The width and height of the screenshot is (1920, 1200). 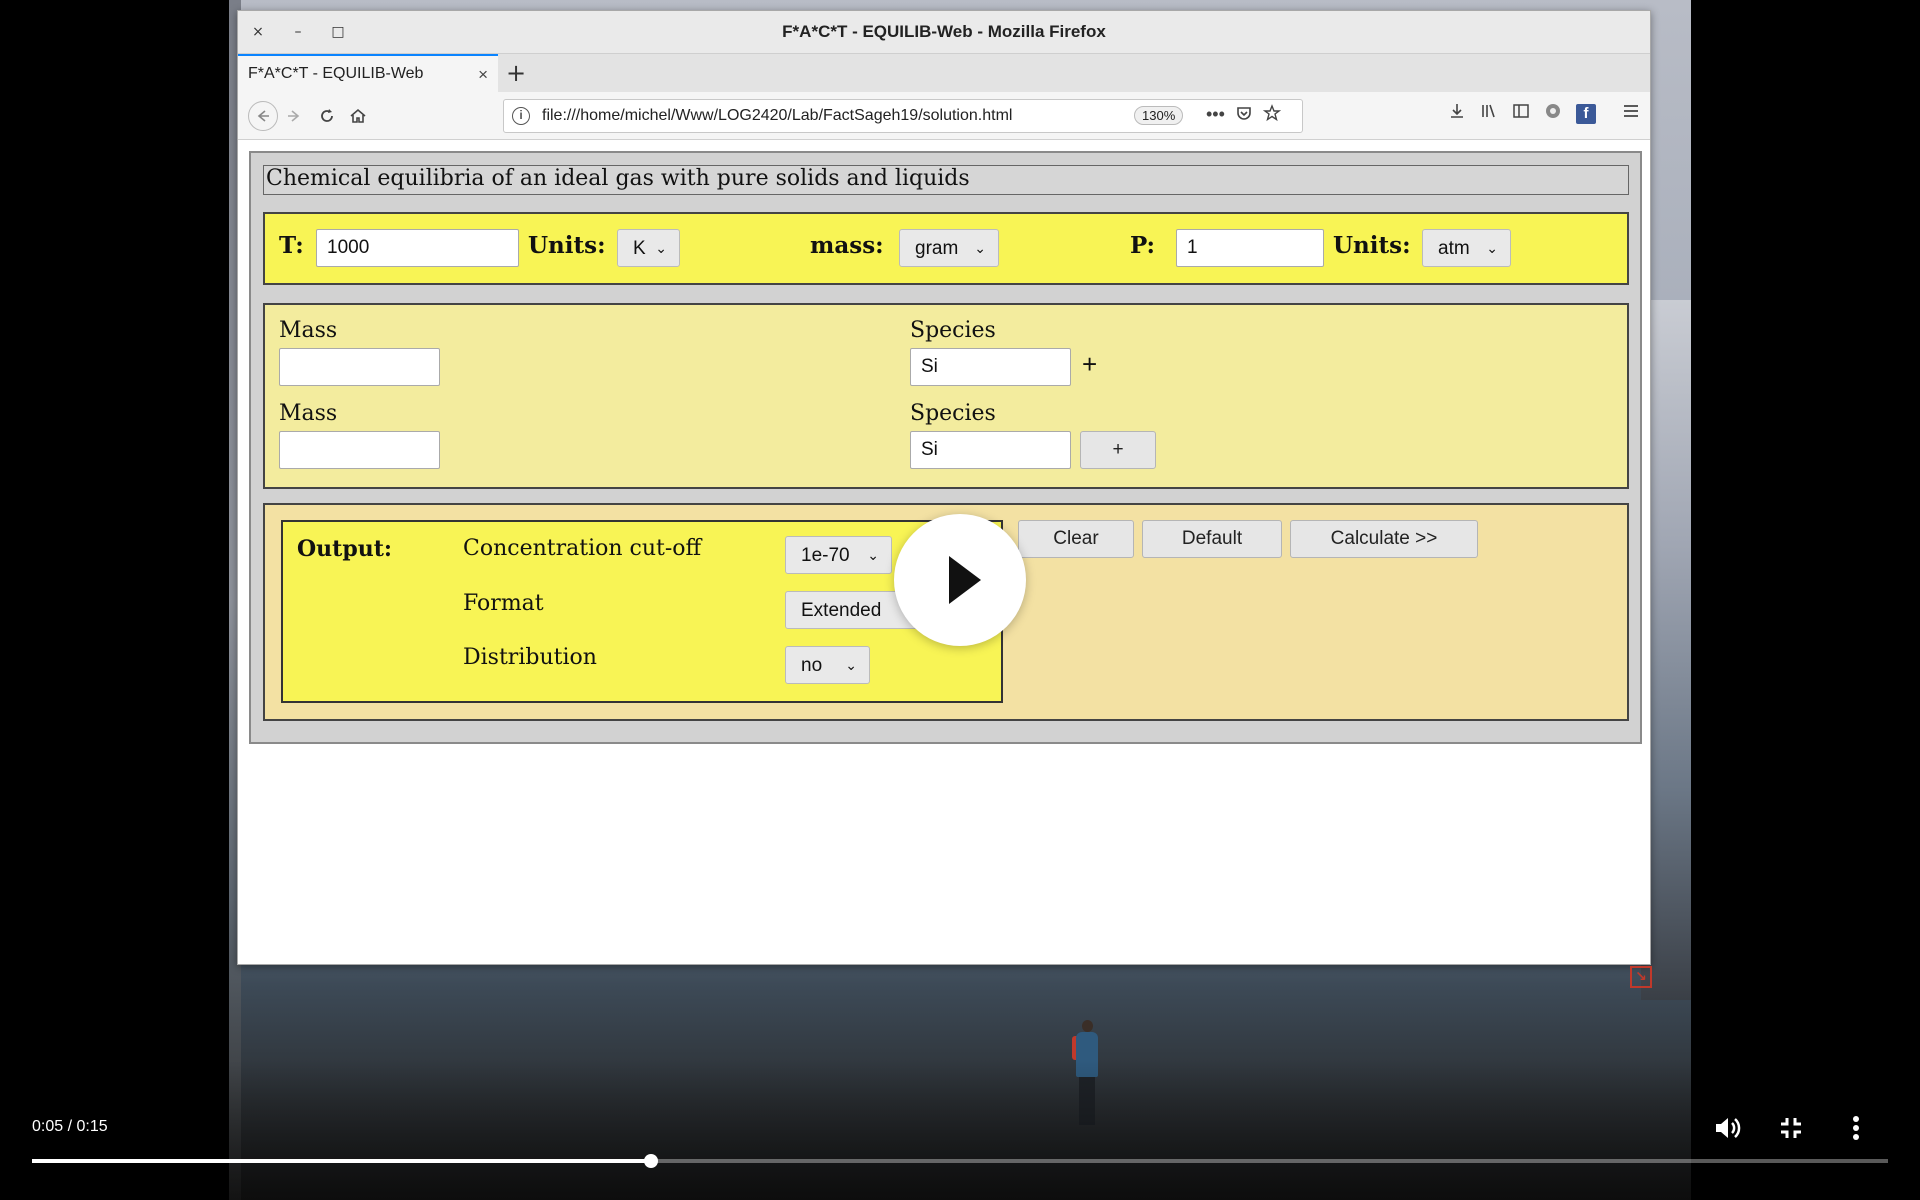 What do you see at coordinates (1142, 245) in the screenshot?
I see `pressure-label: P:` at bounding box center [1142, 245].